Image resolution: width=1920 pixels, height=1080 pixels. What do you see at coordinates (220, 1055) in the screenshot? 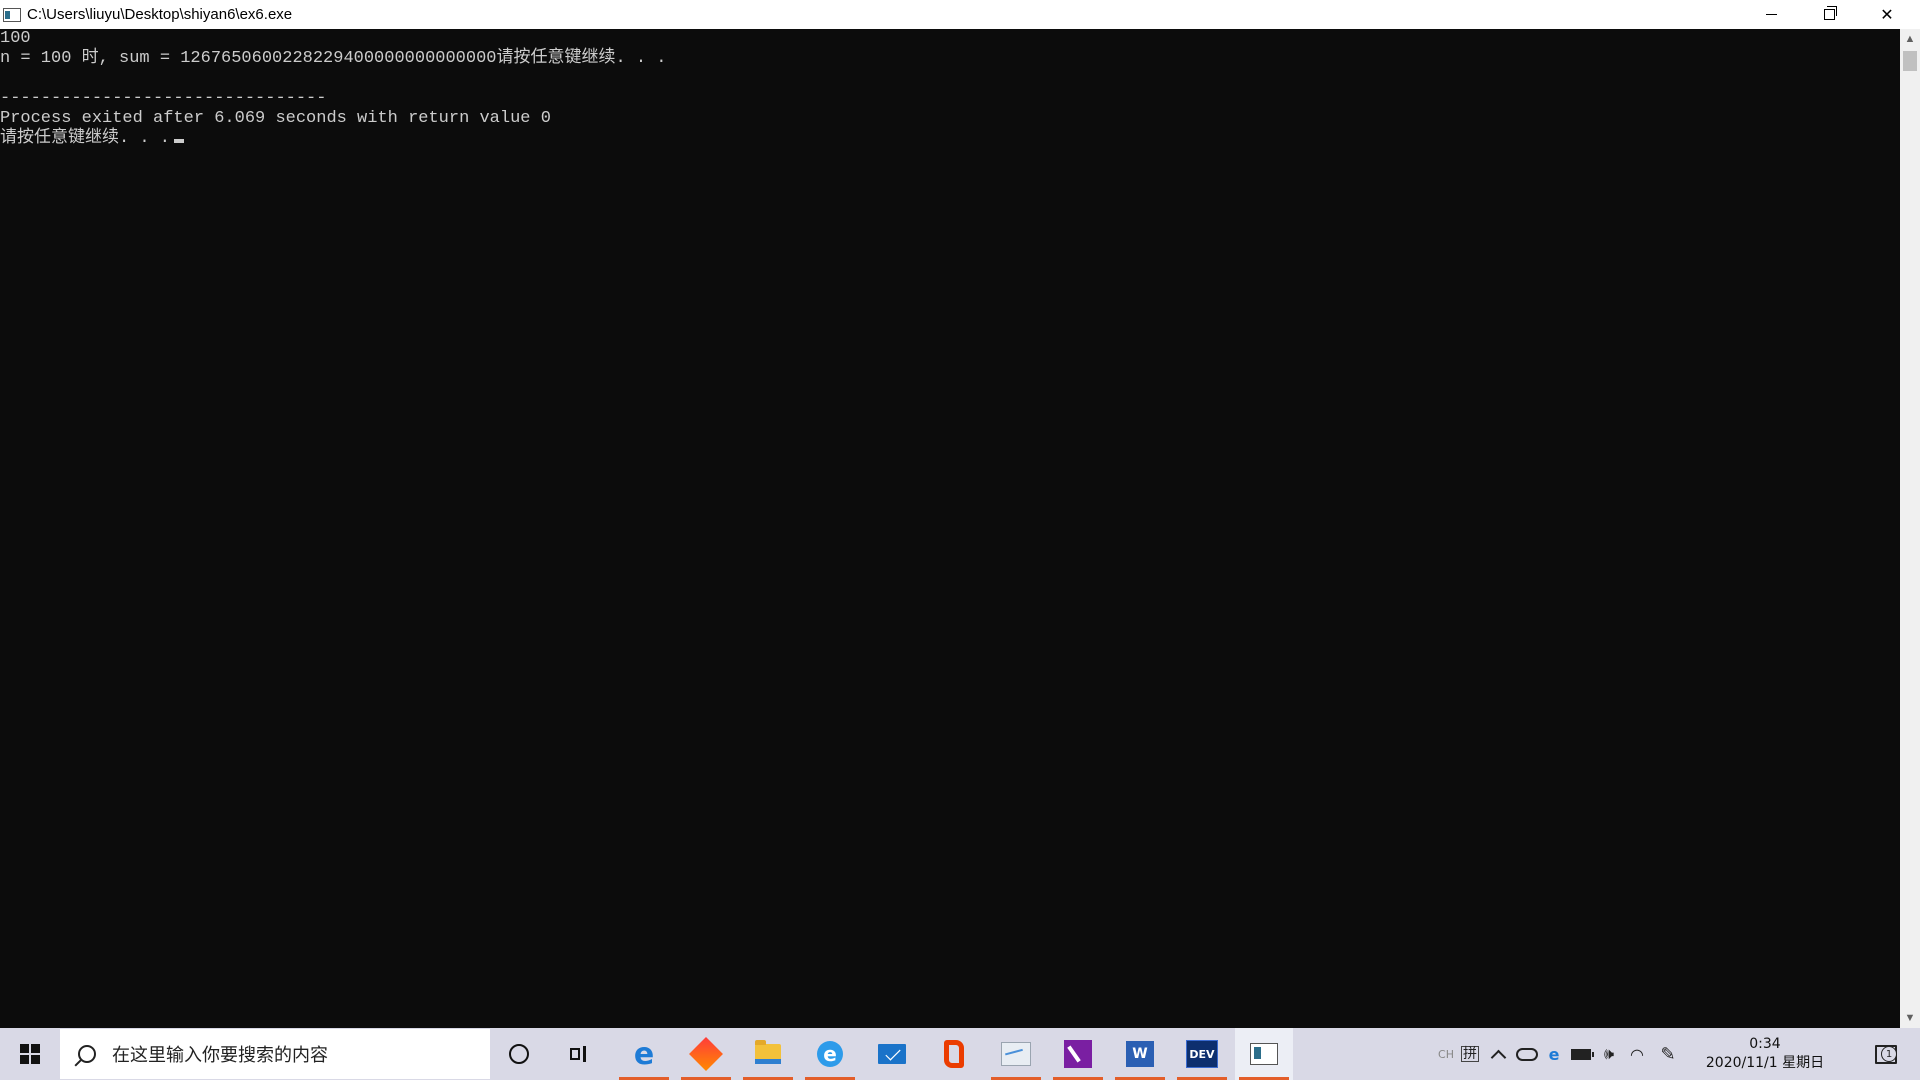
I see `search-placeholder: 在这里输入你要搜索的内容` at bounding box center [220, 1055].